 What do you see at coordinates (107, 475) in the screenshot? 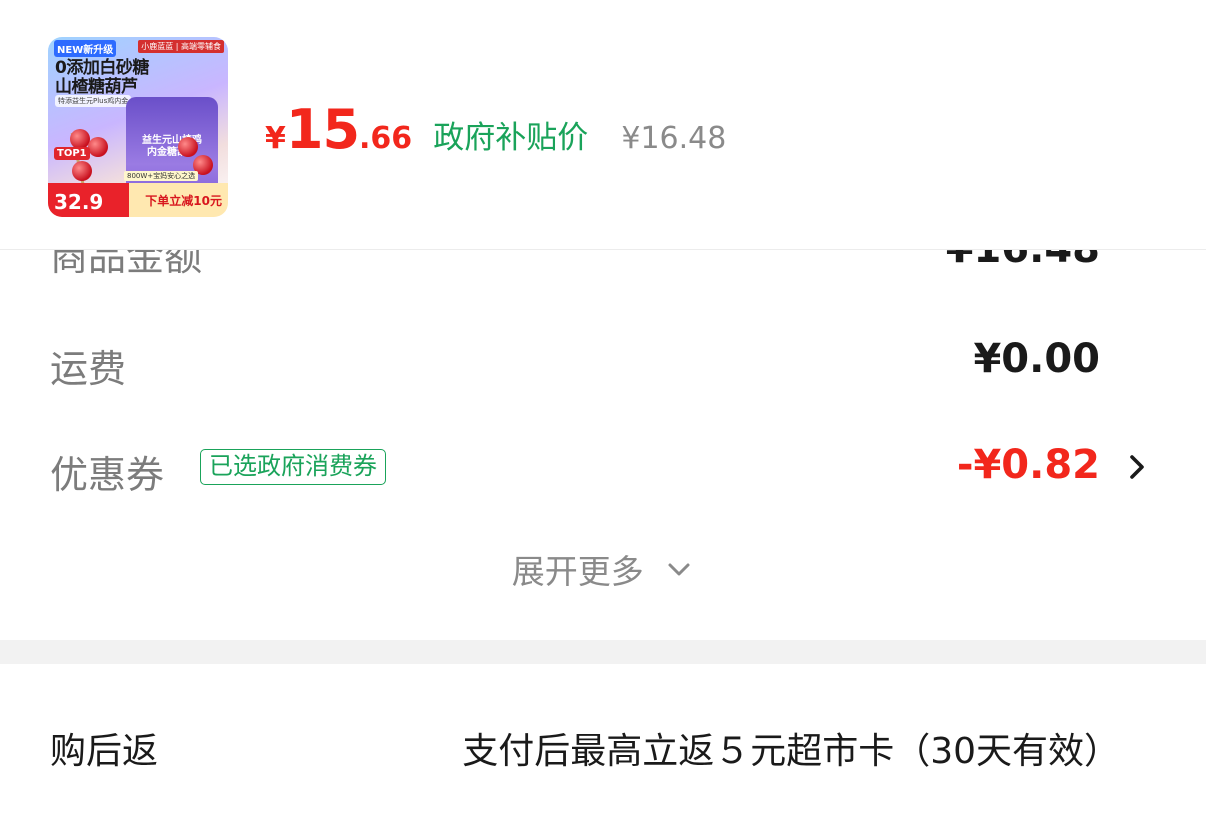
I see `coupon-label: 优惠券` at bounding box center [107, 475].